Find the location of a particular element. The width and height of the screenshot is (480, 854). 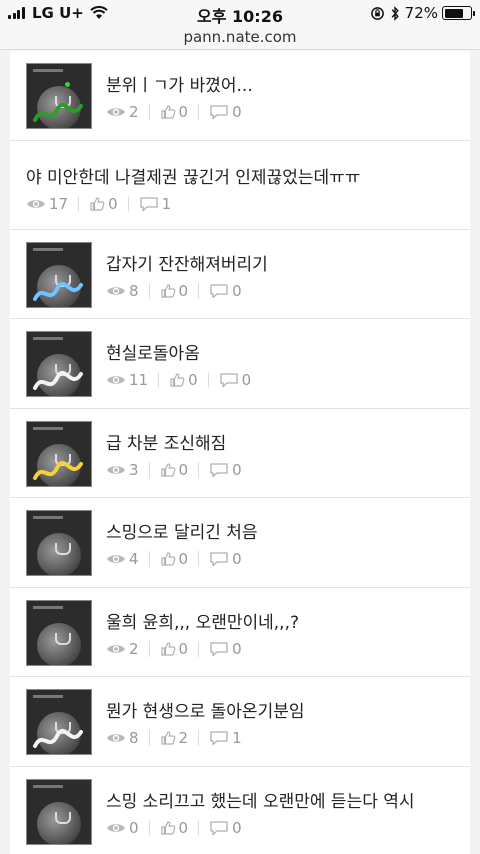

post-meta: 2 0 0 is located at coordinates (174, 112).